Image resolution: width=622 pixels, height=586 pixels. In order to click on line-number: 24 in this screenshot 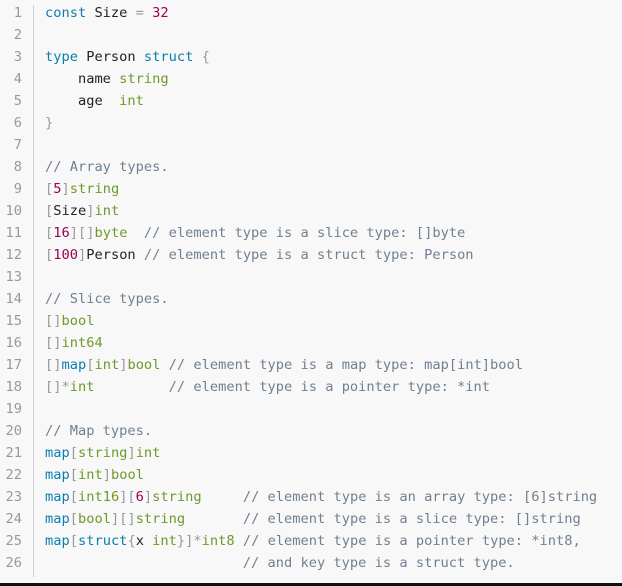, I will do `click(13, 519)`.